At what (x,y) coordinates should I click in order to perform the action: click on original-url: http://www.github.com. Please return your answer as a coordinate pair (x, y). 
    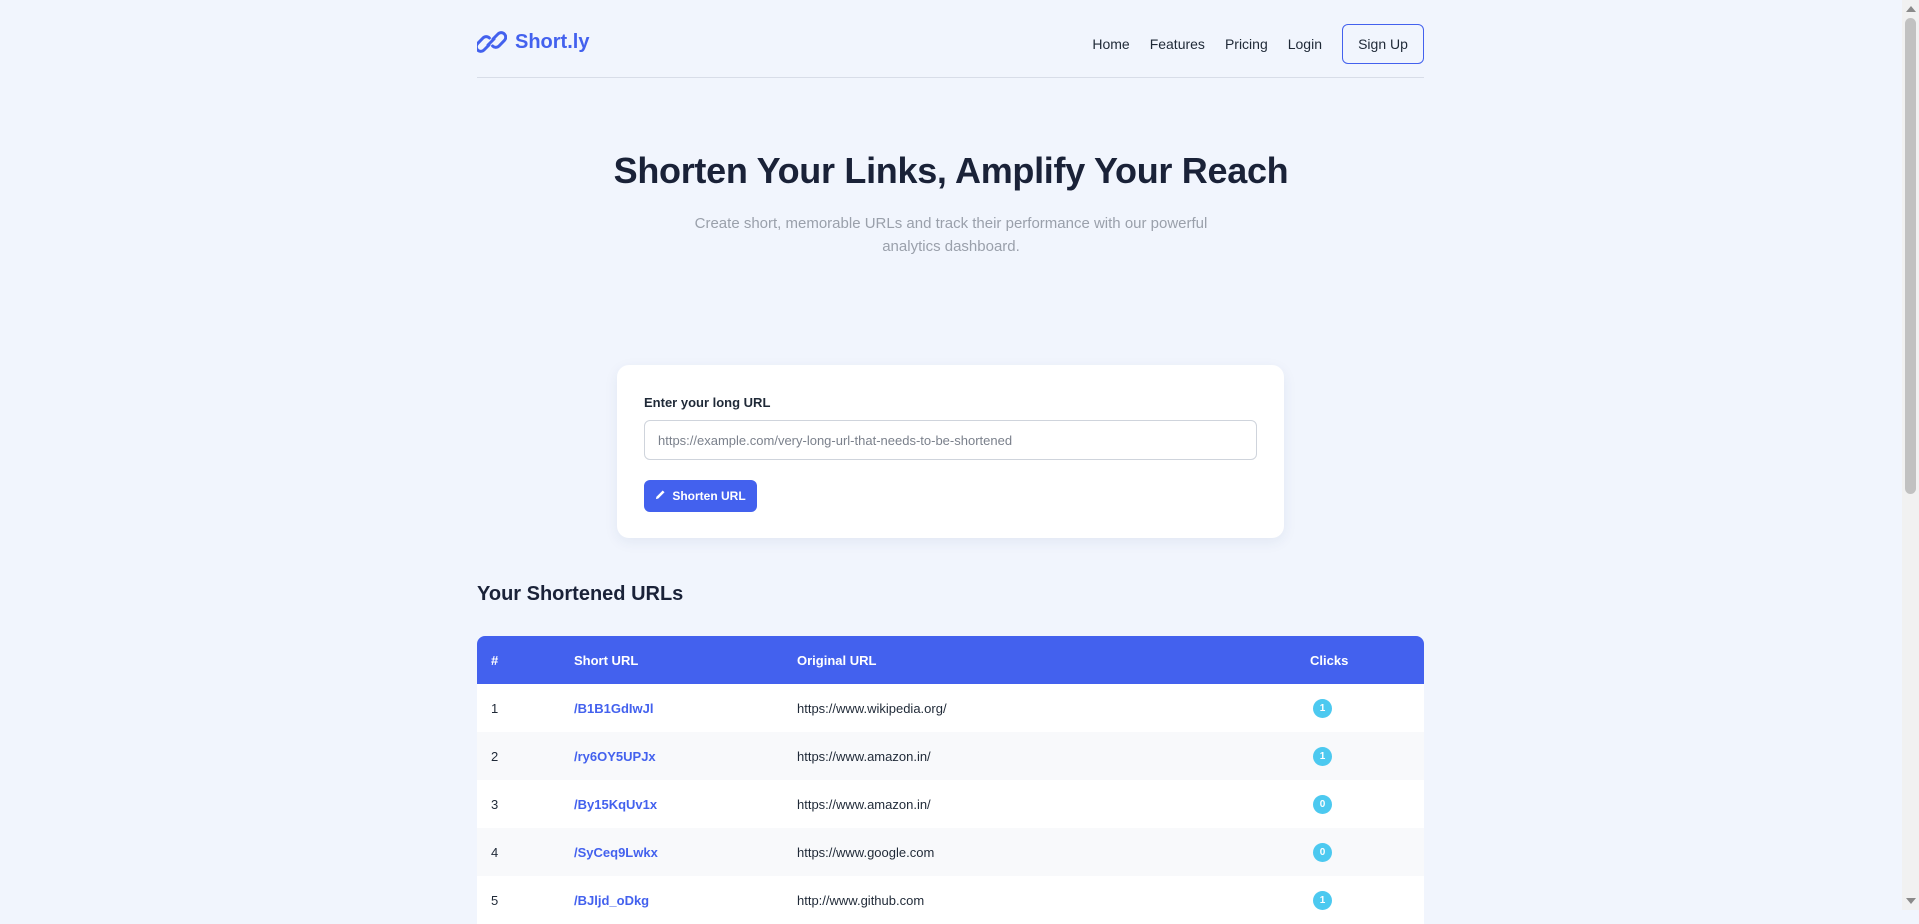
    Looking at the image, I should click on (861, 900).